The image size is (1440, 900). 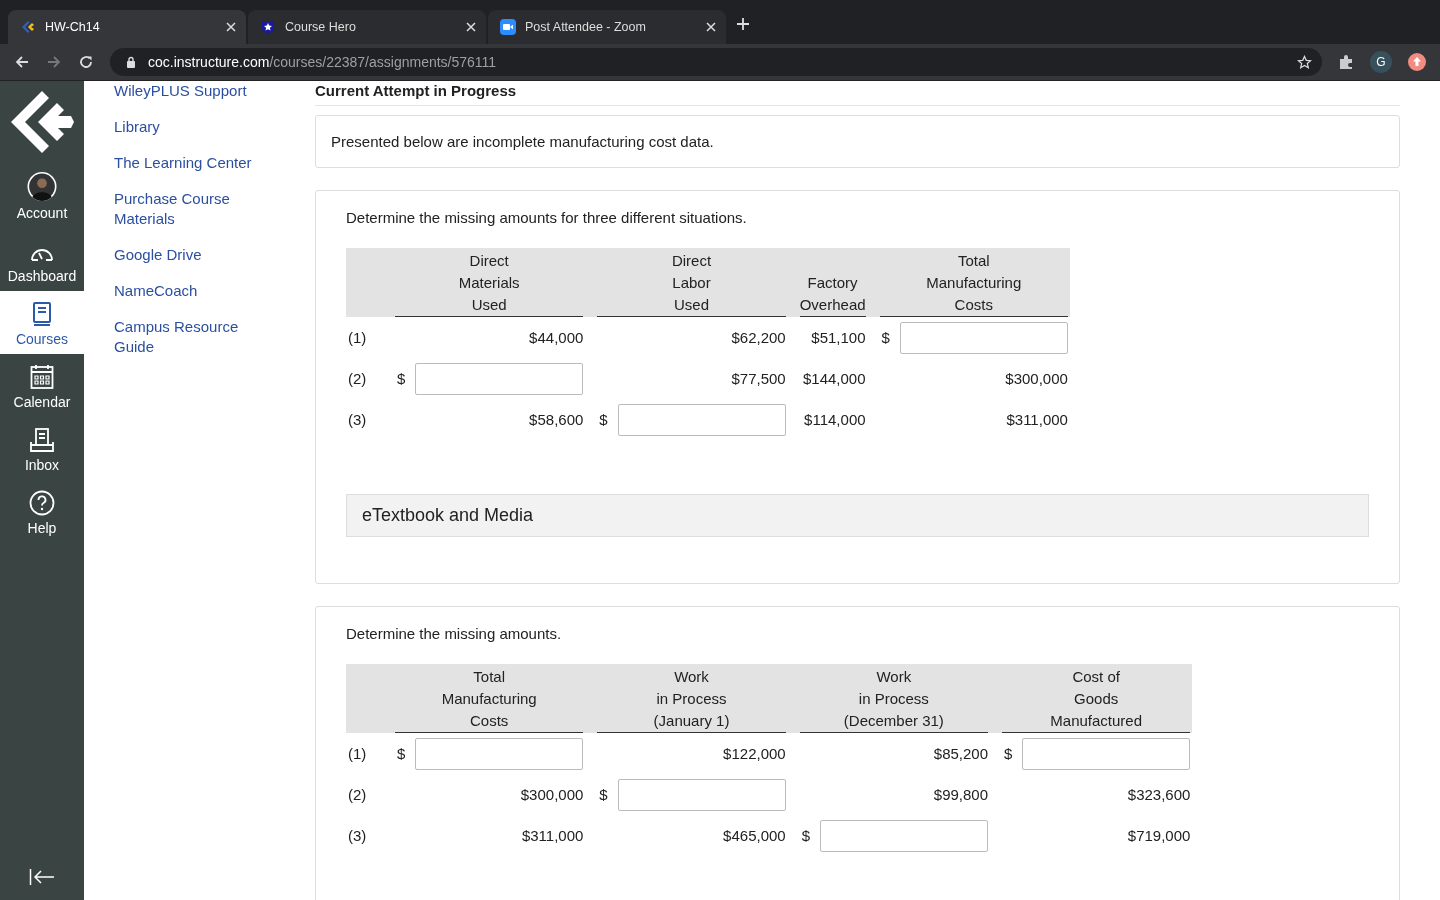 What do you see at coordinates (42, 377) in the screenshot?
I see `calendar-icon` at bounding box center [42, 377].